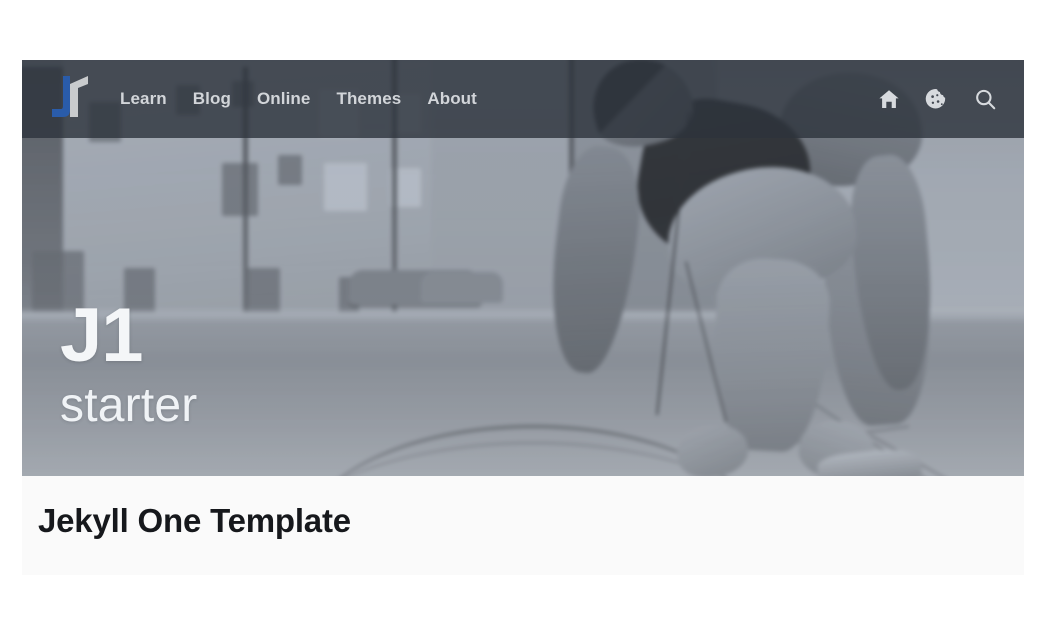 The height and width of the screenshot is (628, 1045). I want to click on home-button, so click(889, 99).